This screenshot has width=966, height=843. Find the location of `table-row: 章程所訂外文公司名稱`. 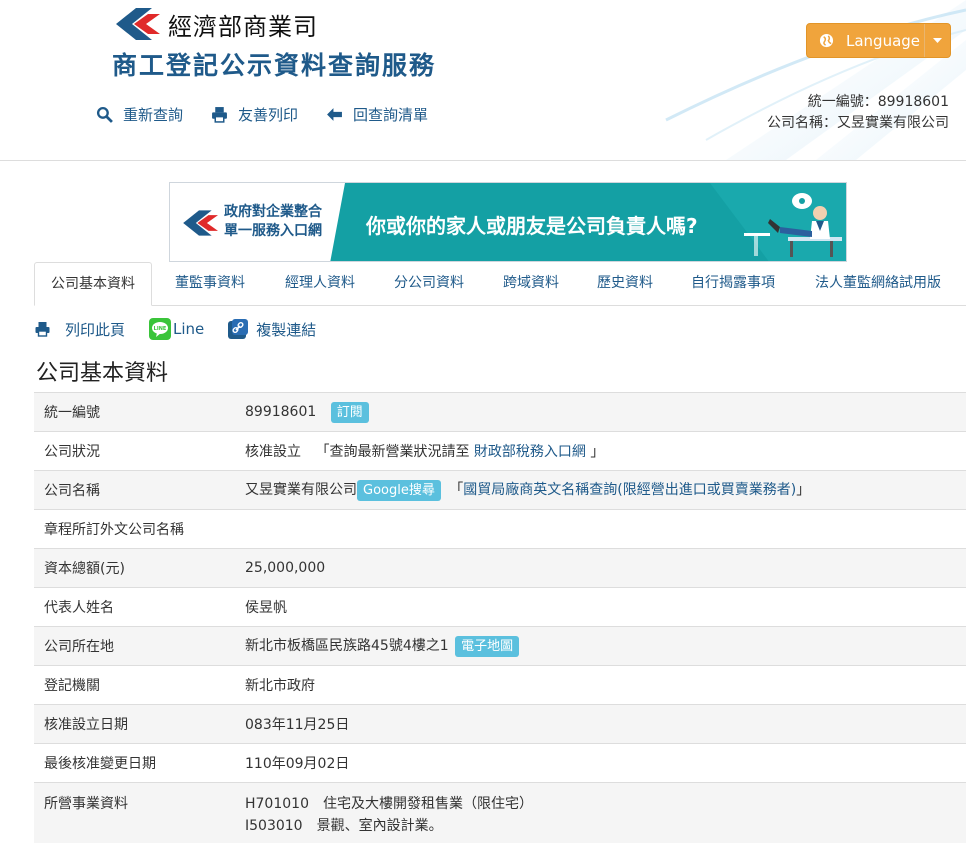

table-row: 章程所訂外文公司名稱 is located at coordinates (500, 529).